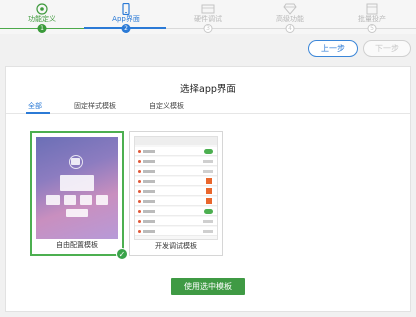  I want to click on step-number: 3, so click(208, 28).